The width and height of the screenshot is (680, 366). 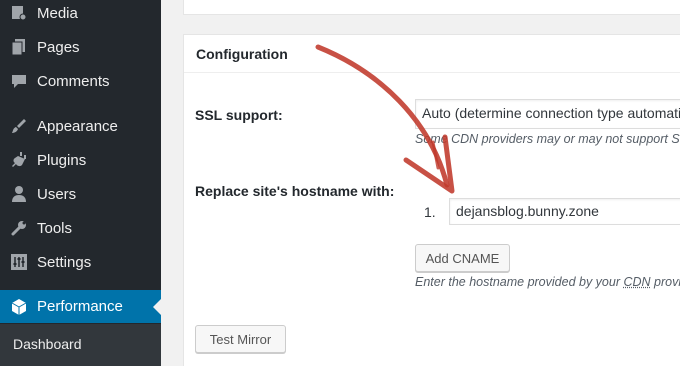 What do you see at coordinates (62, 160) in the screenshot?
I see `sidebar-item-label: Plugins` at bounding box center [62, 160].